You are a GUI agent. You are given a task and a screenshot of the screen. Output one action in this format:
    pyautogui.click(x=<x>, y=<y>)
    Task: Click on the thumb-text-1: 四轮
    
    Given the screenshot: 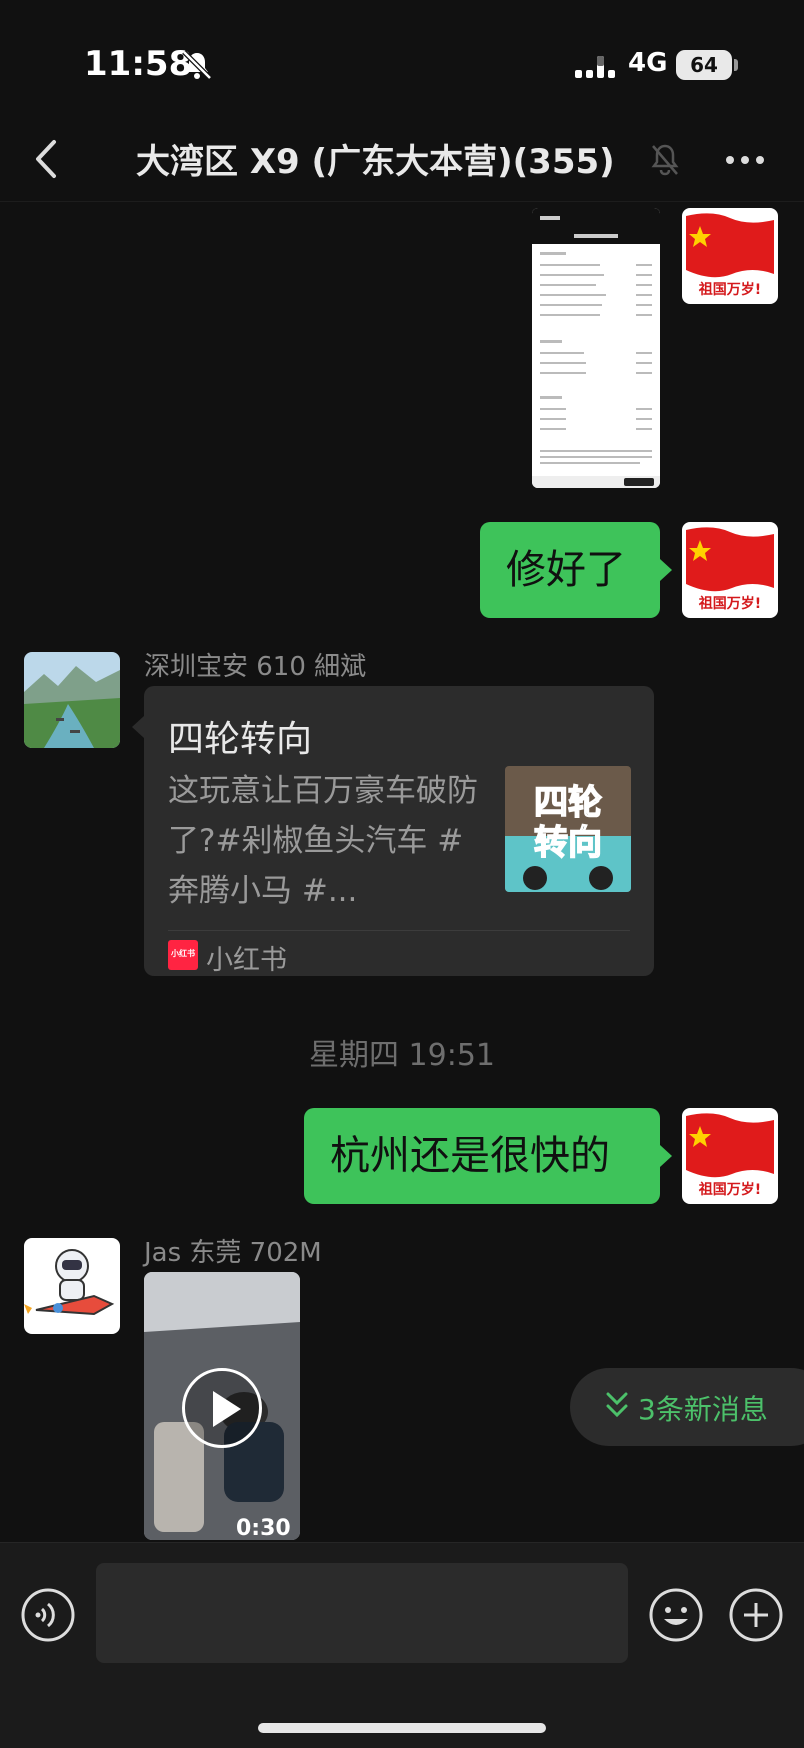 What is the action you would take?
    pyautogui.click(x=568, y=803)
    